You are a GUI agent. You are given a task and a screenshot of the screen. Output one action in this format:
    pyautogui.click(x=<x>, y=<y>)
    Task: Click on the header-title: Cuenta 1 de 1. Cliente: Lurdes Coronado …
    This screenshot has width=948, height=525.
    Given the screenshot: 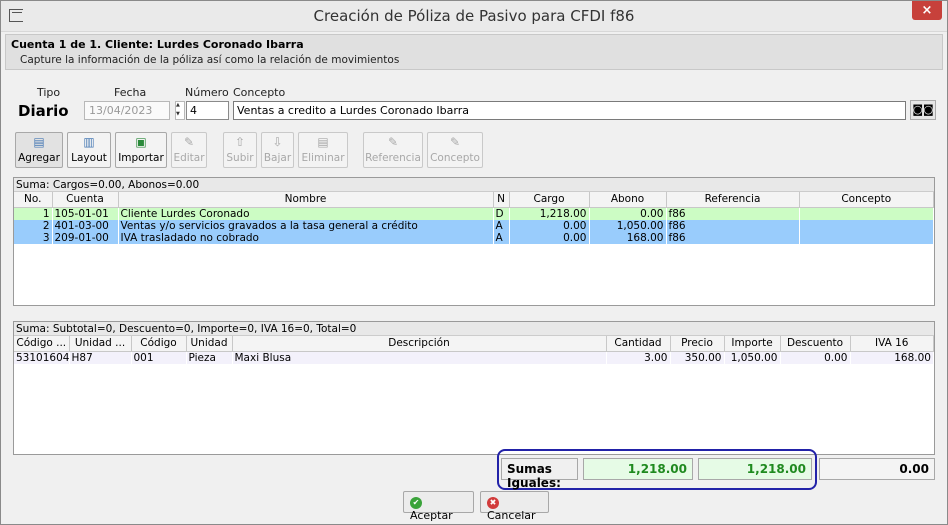 What is the action you would take?
    pyautogui.click(x=157, y=44)
    